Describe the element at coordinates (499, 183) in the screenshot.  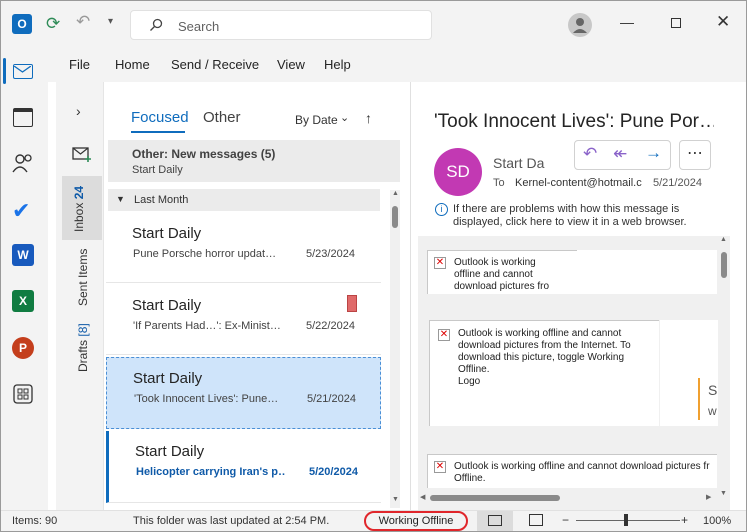
I see `to-label: To` at that location.